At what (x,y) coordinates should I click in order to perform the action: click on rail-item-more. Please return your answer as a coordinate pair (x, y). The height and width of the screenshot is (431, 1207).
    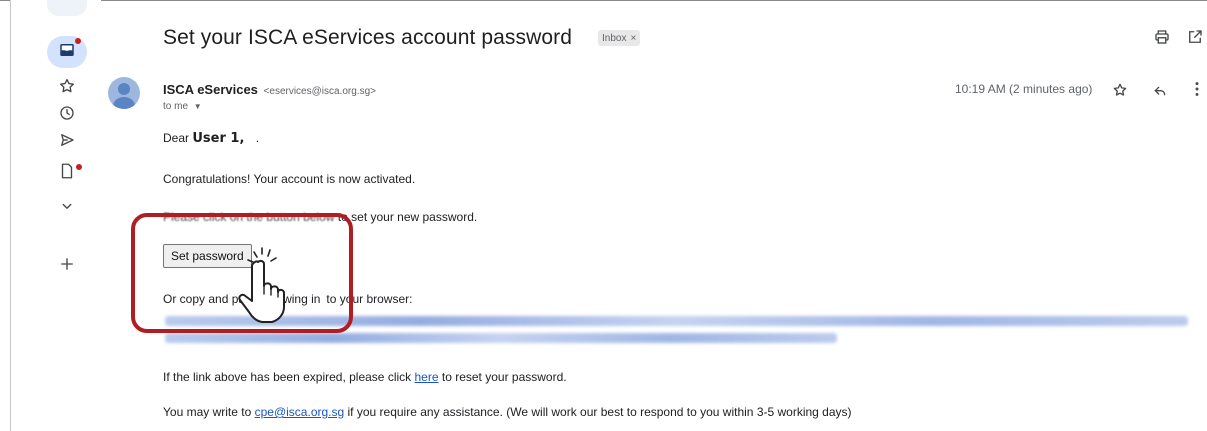
    Looking at the image, I should click on (67, 208).